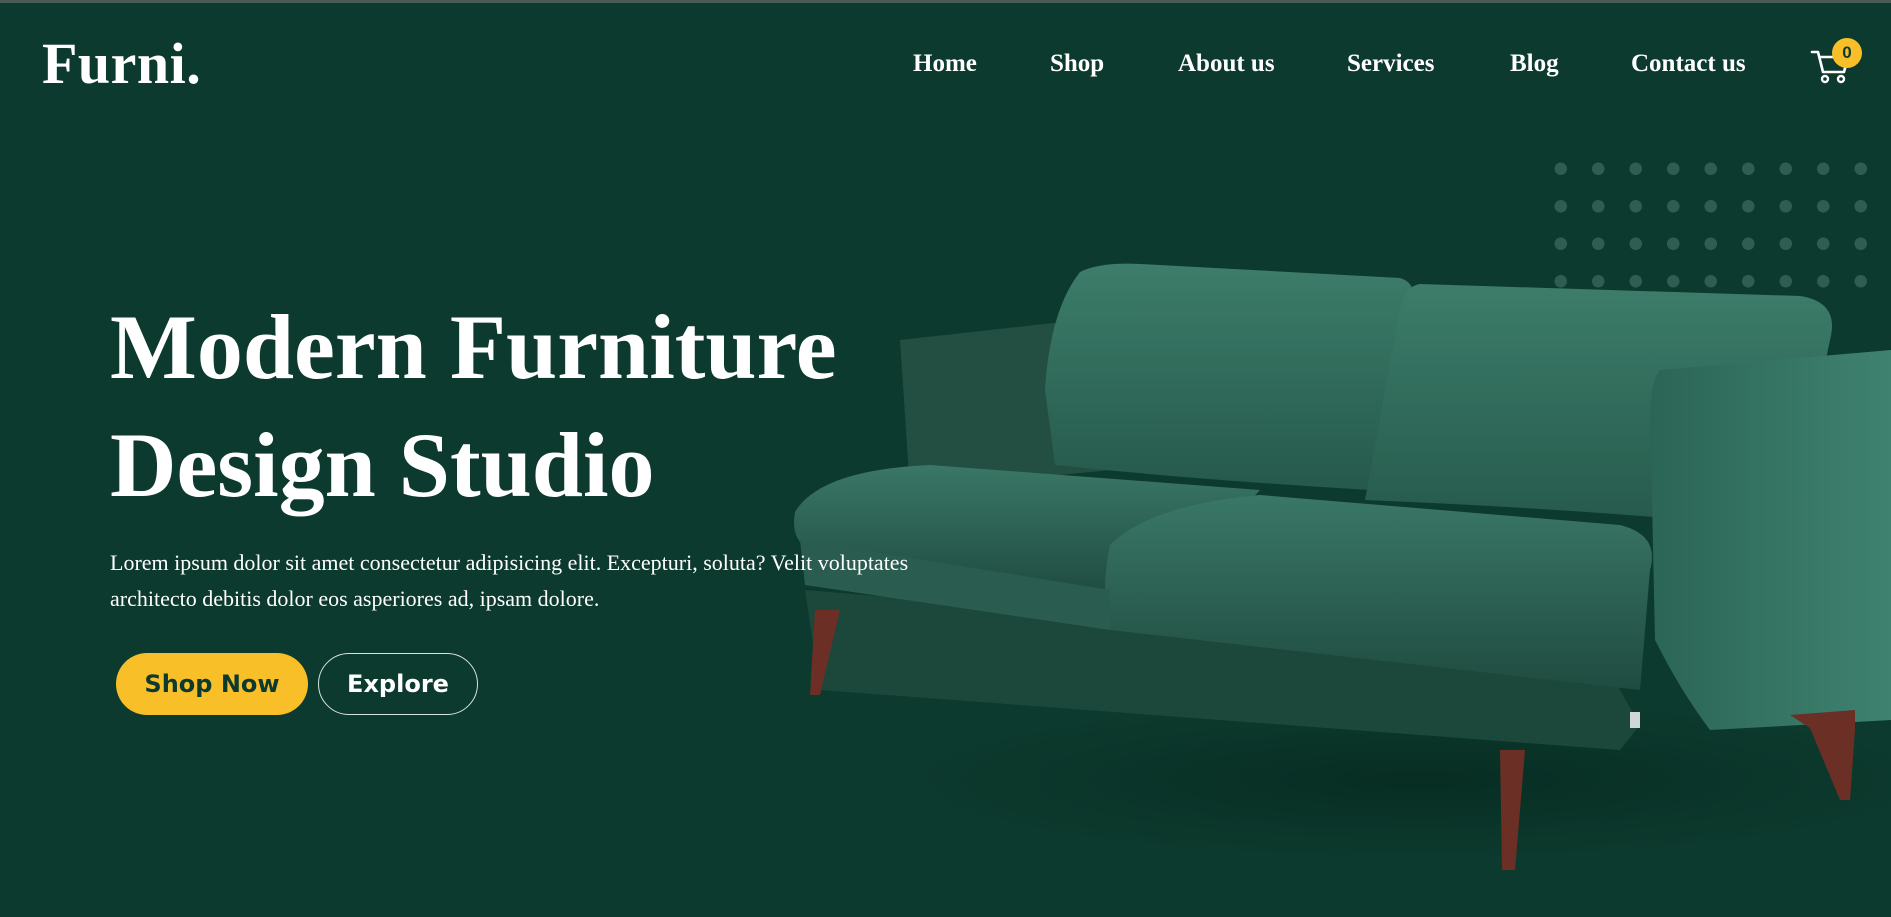  I want to click on nav-item-blog: Blog, so click(1534, 64).